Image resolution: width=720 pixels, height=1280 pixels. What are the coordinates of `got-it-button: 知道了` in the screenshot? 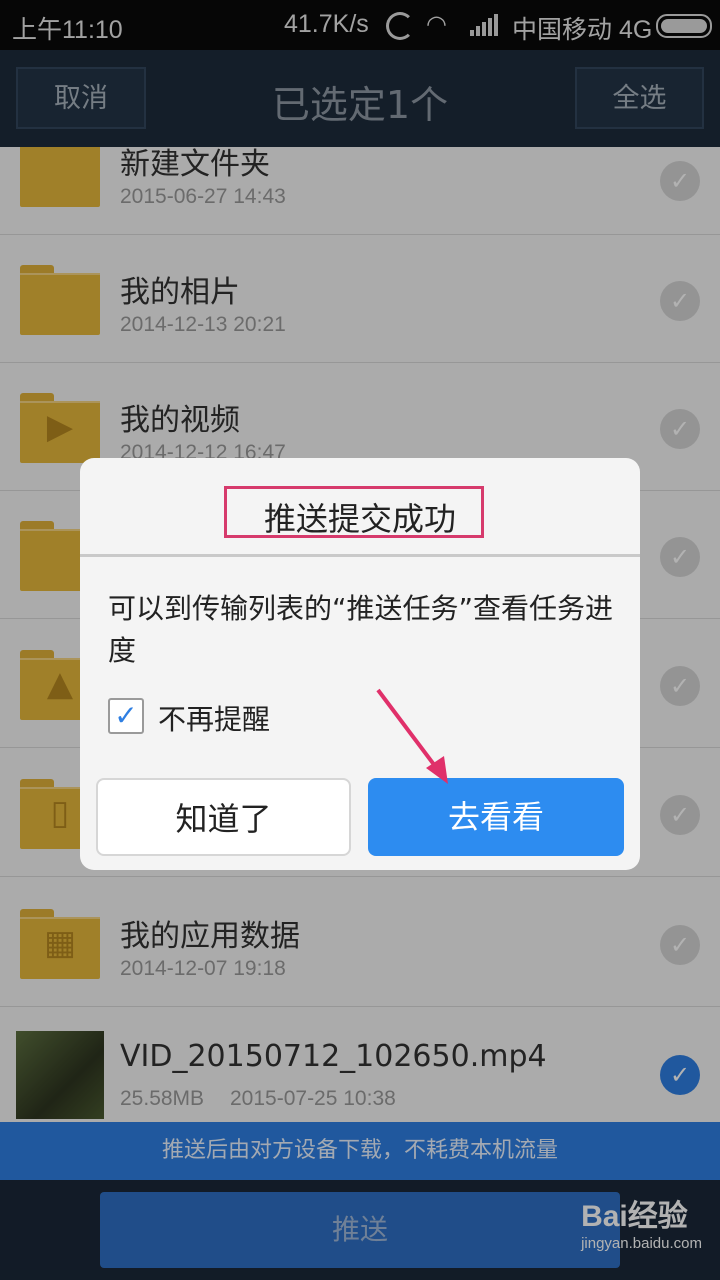 It's located at (223, 817).